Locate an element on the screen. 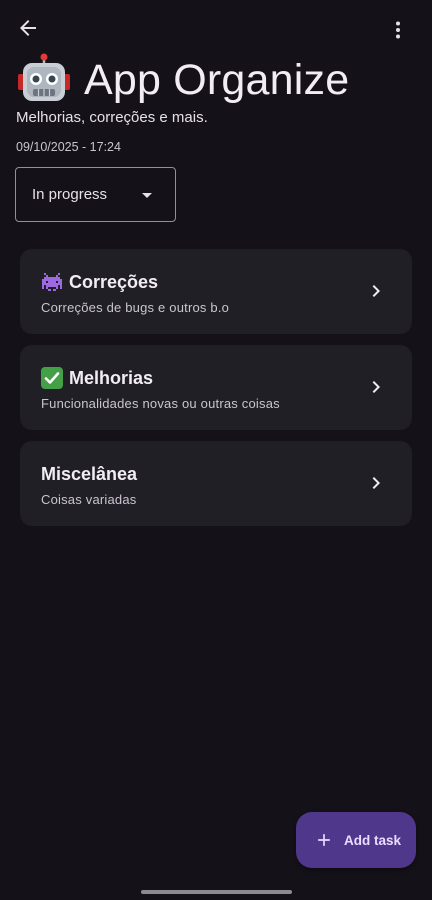  add-task-button: Add task is located at coordinates (356, 840).